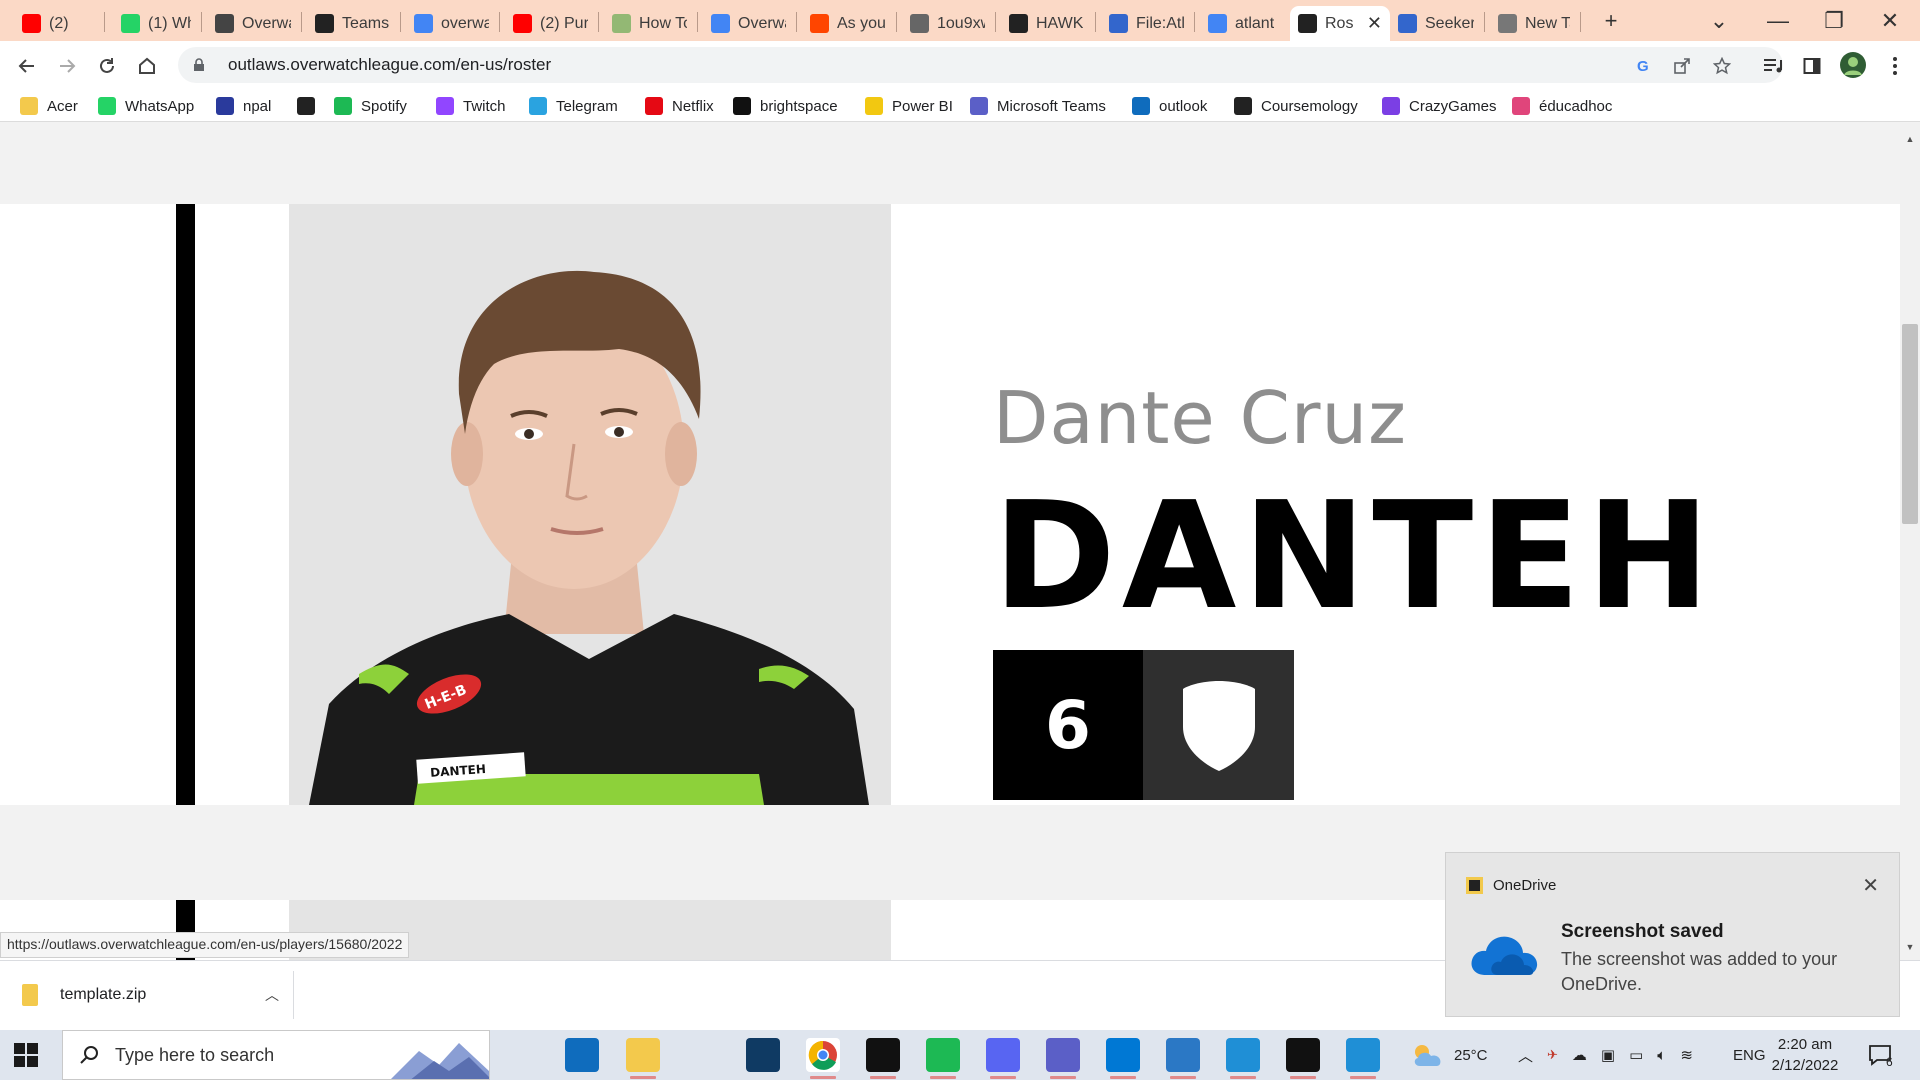  What do you see at coordinates (1123, 1055) in the screenshot?
I see `vscode-icon` at bounding box center [1123, 1055].